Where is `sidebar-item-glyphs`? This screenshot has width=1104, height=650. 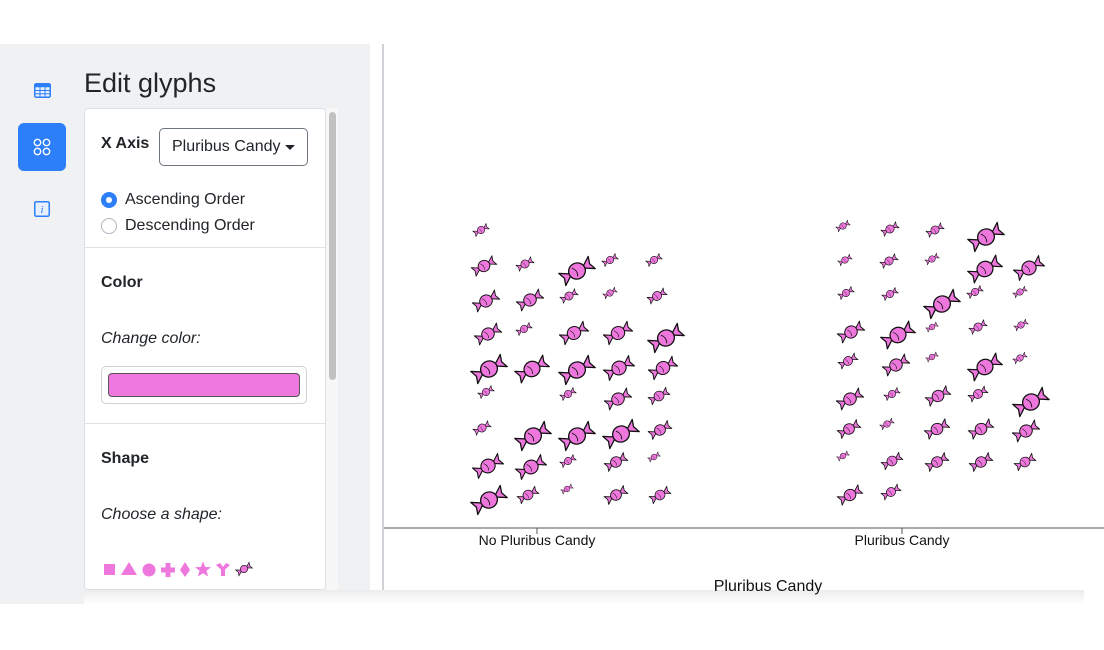 sidebar-item-glyphs is located at coordinates (42, 147).